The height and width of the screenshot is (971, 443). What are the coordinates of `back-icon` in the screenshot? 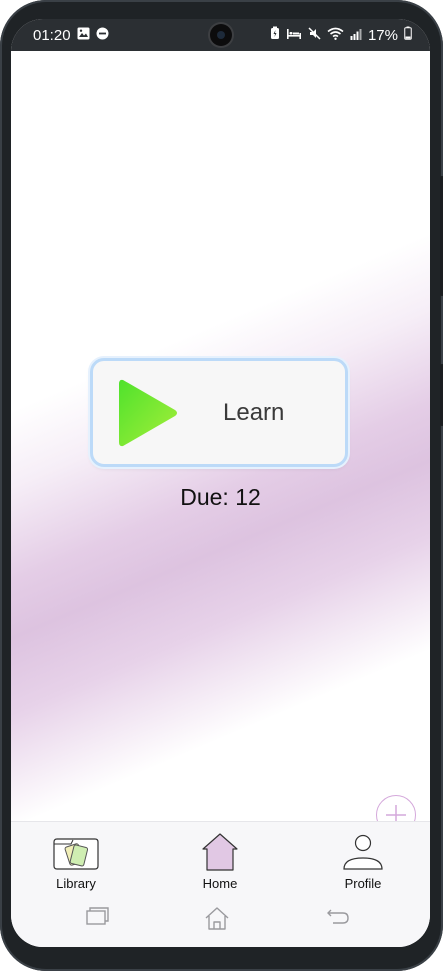 It's located at (338, 916).